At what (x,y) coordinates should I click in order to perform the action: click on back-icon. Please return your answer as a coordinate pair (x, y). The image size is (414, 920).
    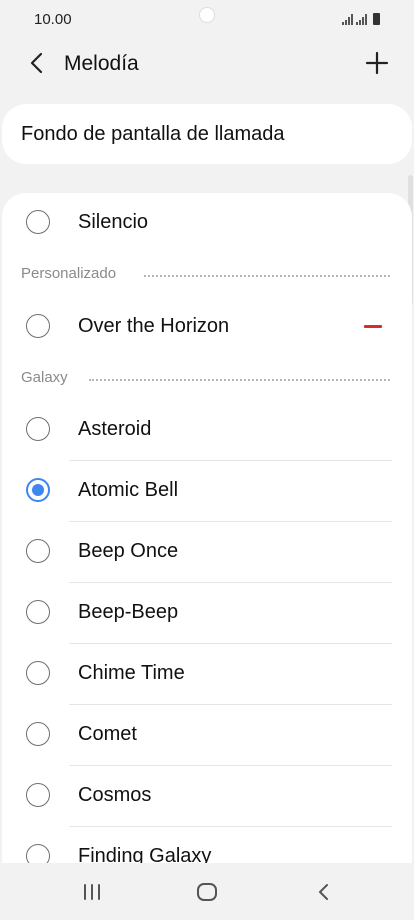
    Looking at the image, I should click on (323, 892).